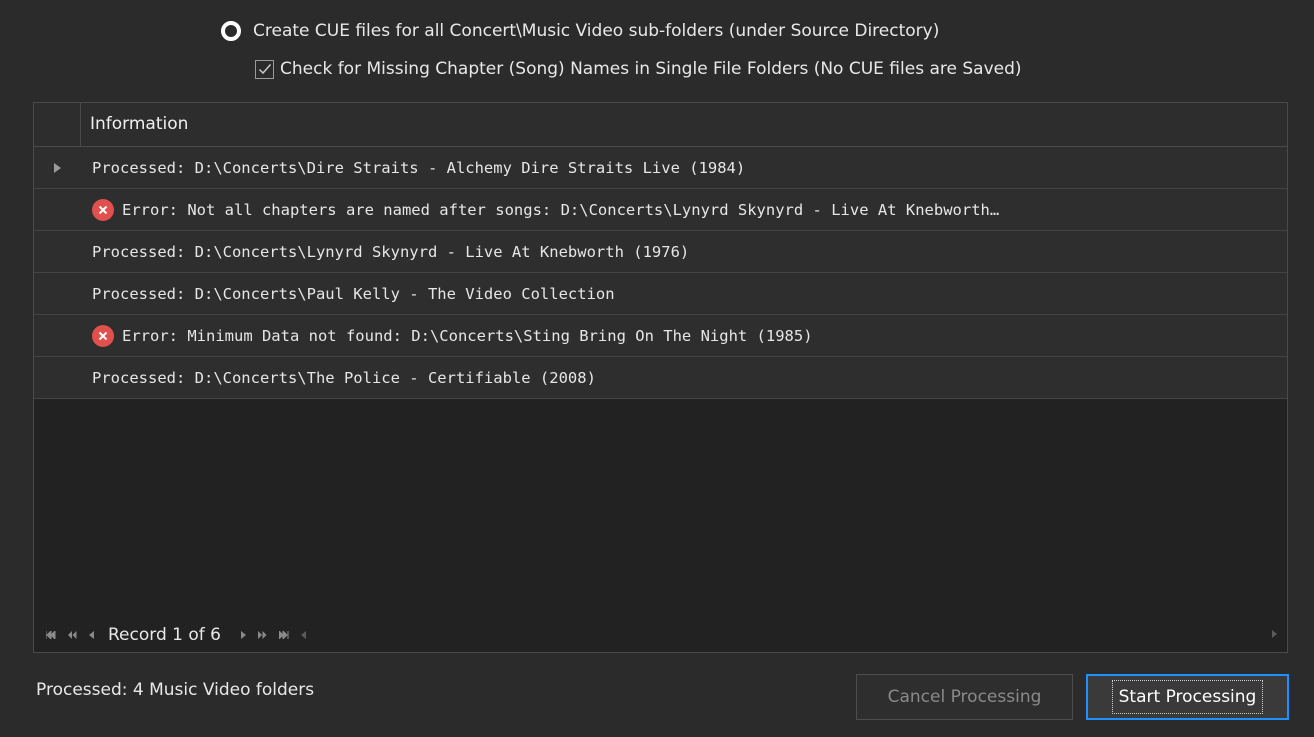  Describe the element at coordinates (231, 31) in the screenshot. I see `radio-button` at that location.